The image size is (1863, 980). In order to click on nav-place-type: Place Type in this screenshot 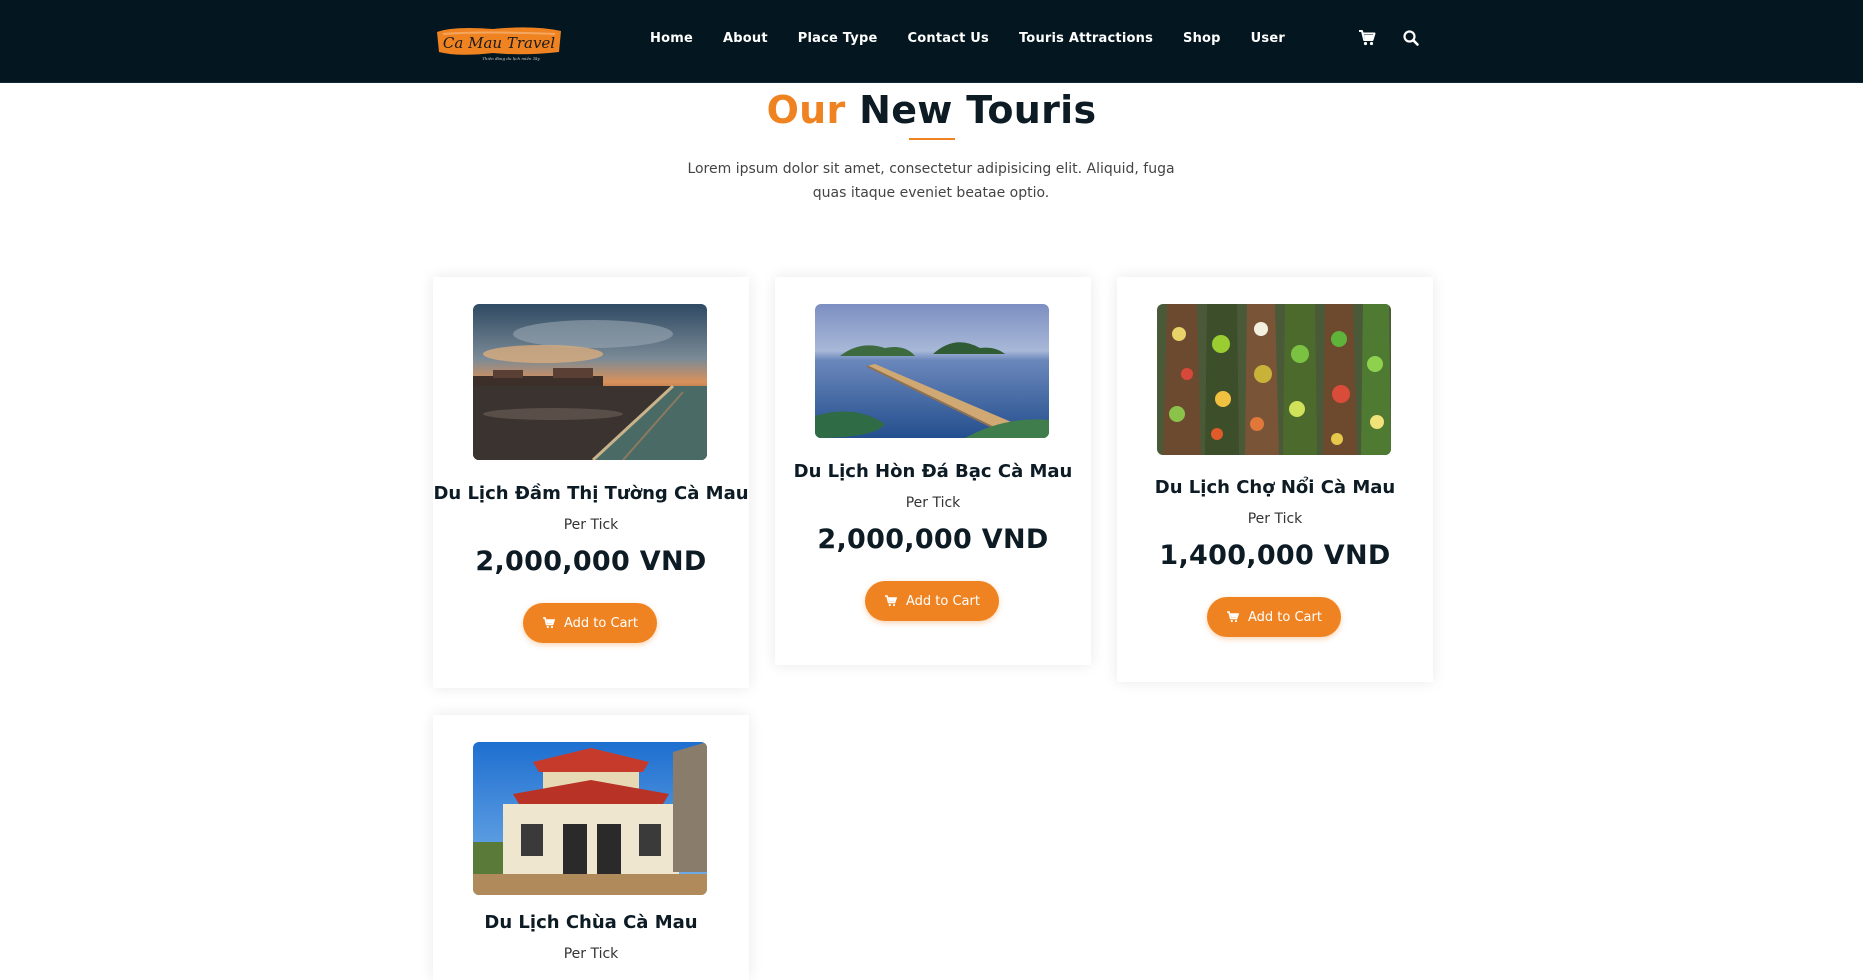, I will do `click(838, 38)`.